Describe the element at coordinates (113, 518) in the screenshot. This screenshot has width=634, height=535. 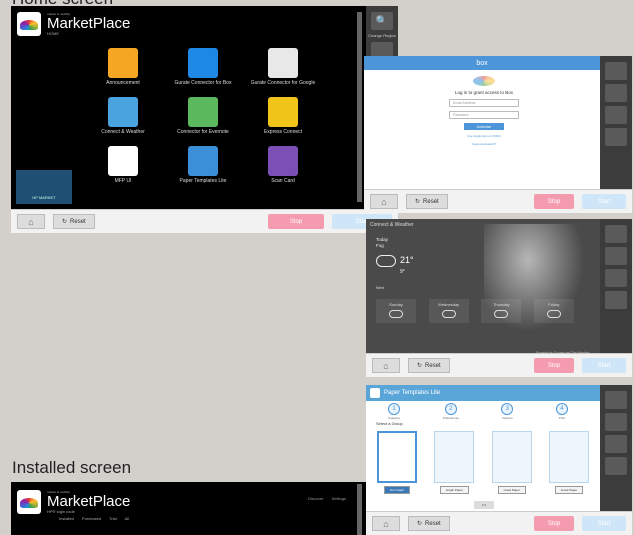
I see `tab-trial: Trial` at that location.